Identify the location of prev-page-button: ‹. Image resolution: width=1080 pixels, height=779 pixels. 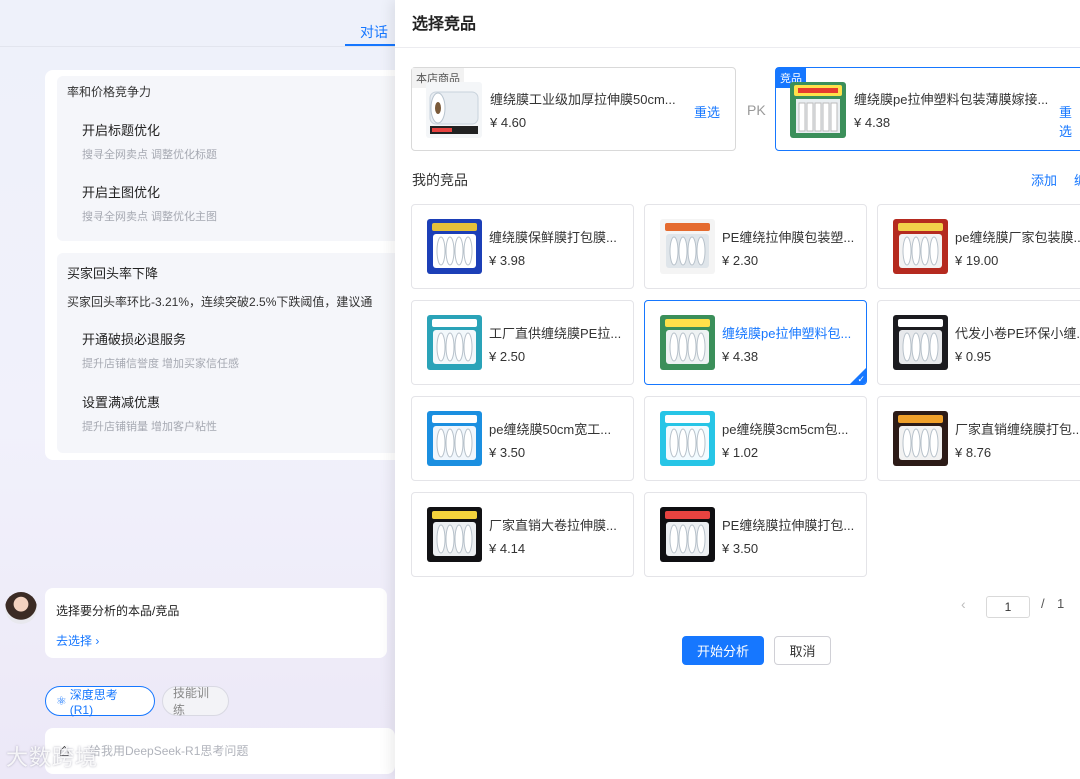
(963, 604).